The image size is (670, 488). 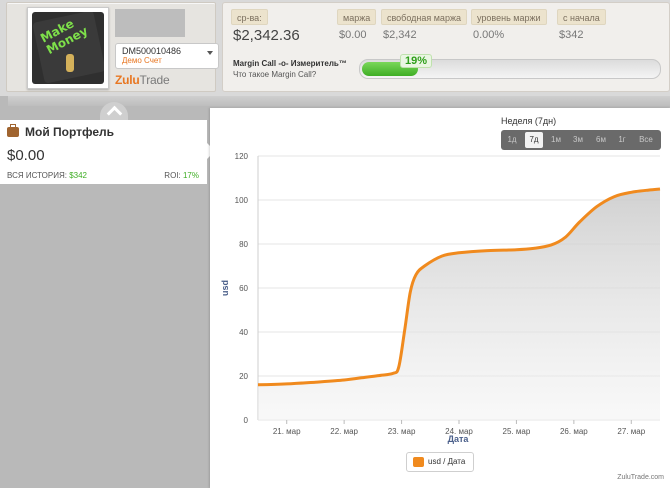 I want to click on y-tick-label: 60, so click(x=243, y=288).